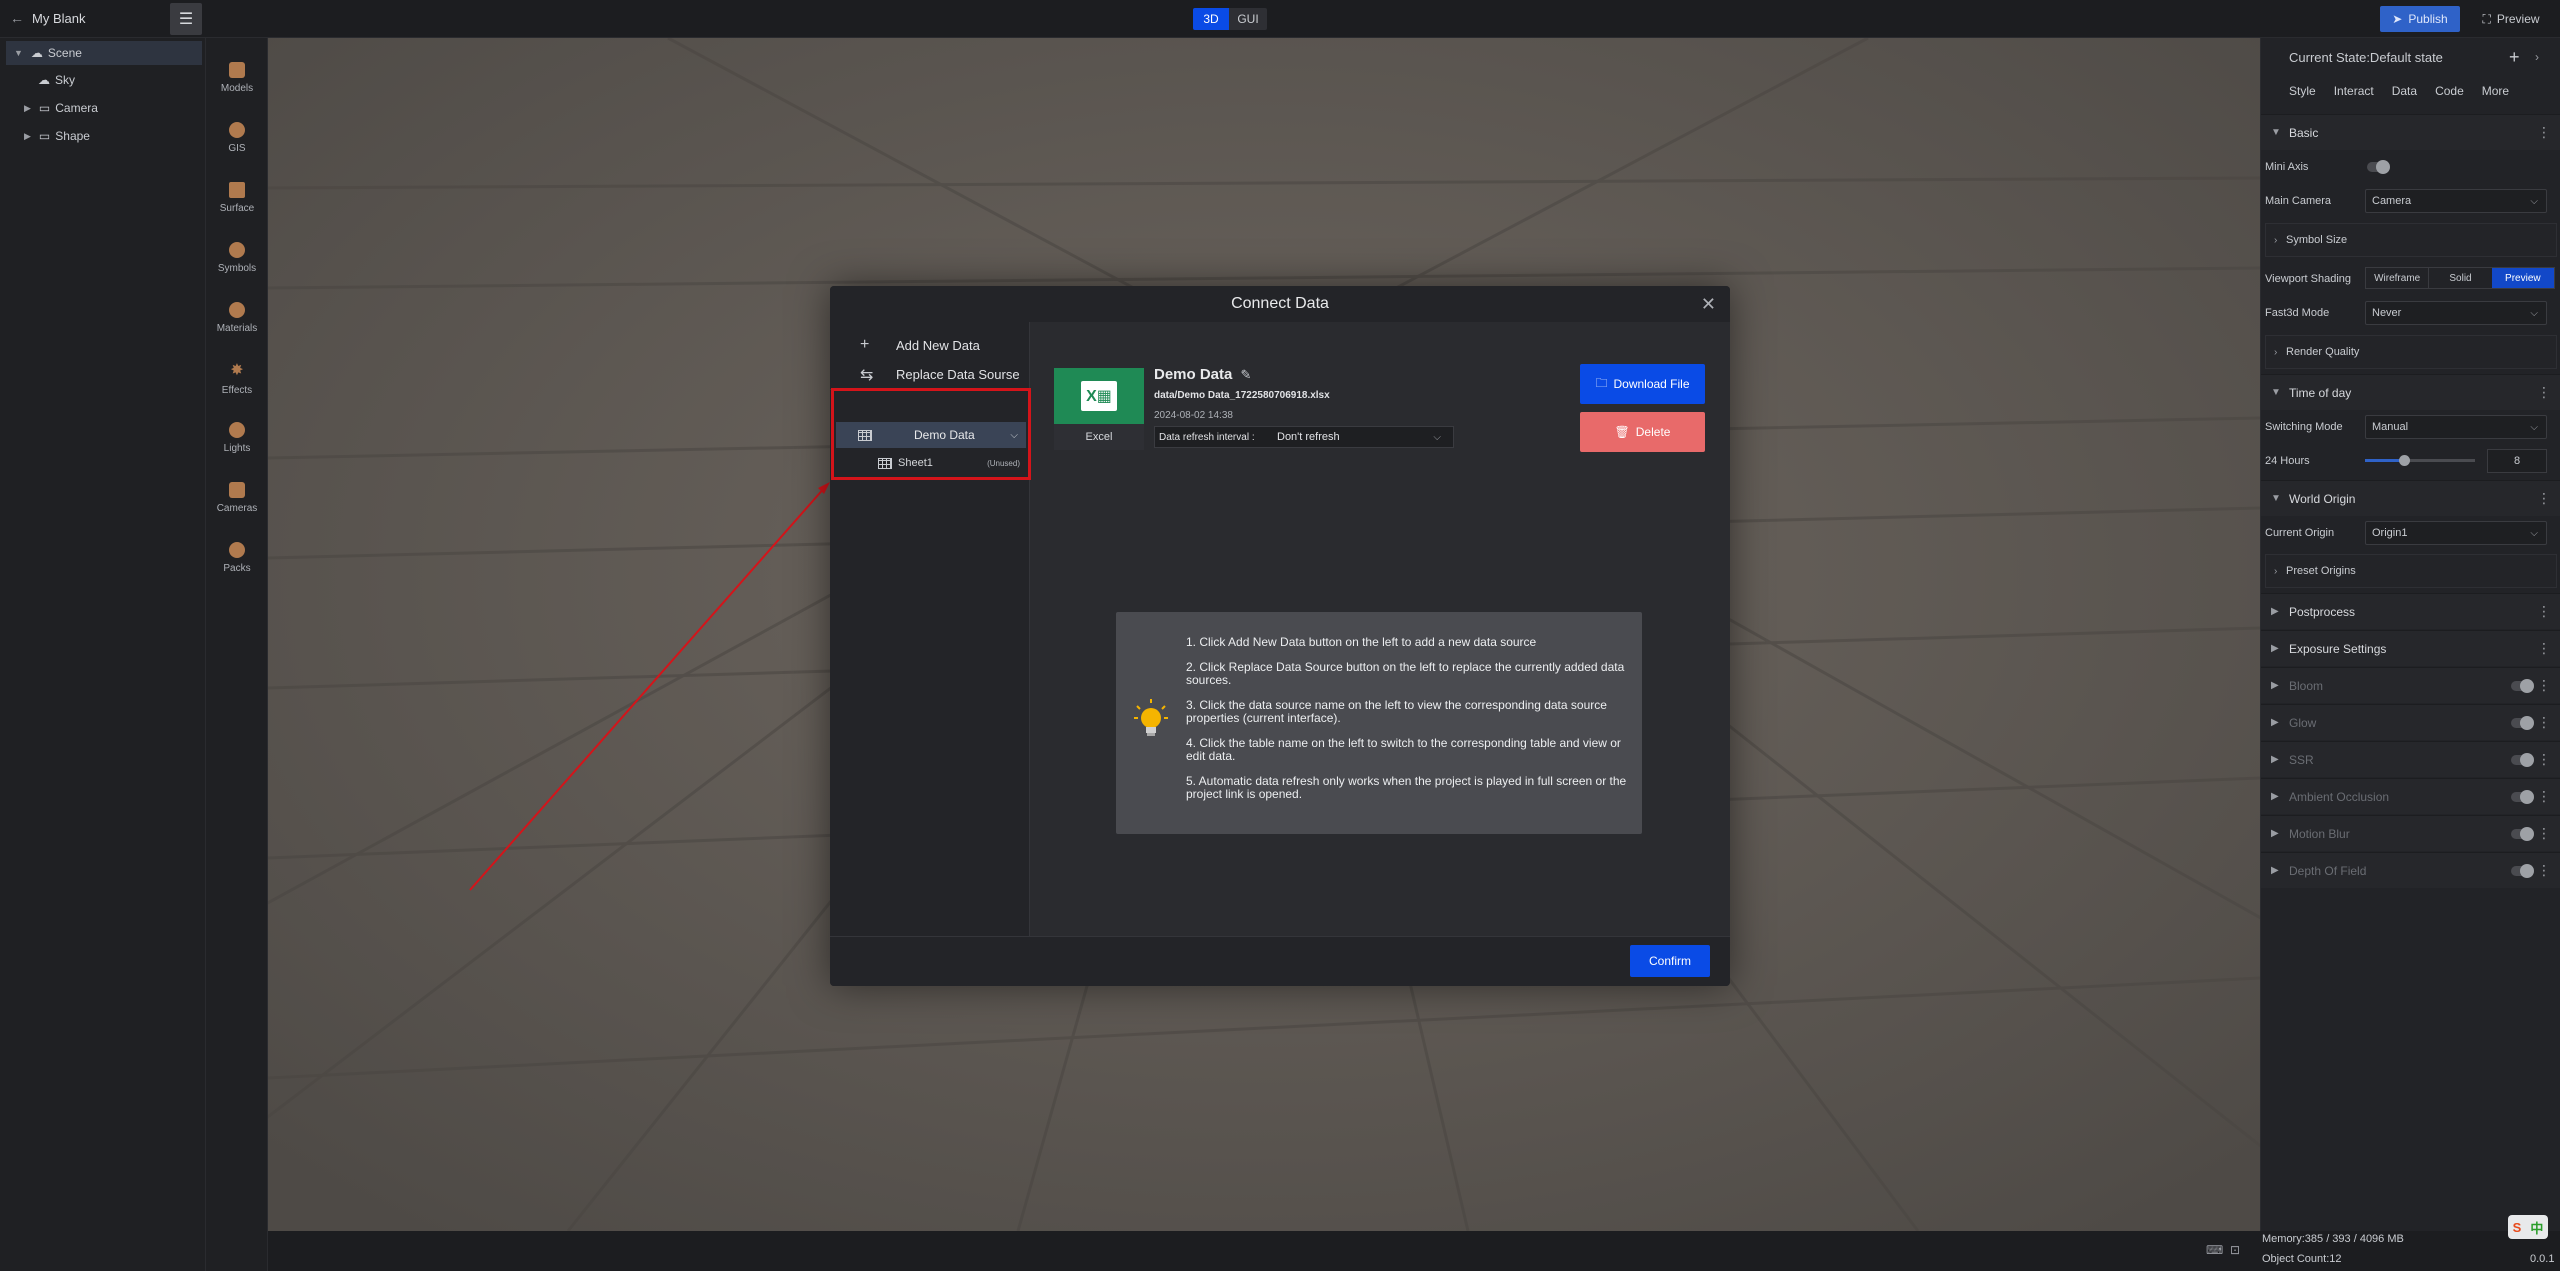  I want to click on section-time-of-day: ▼ Time of day ⋮, so click(2410, 392).